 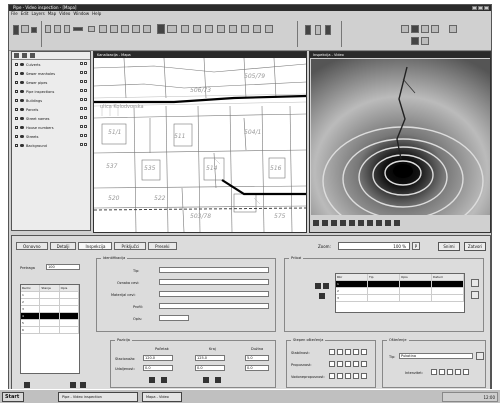 I want to click on tab-prikljucki: Priključci, so click(x=130, y=246).